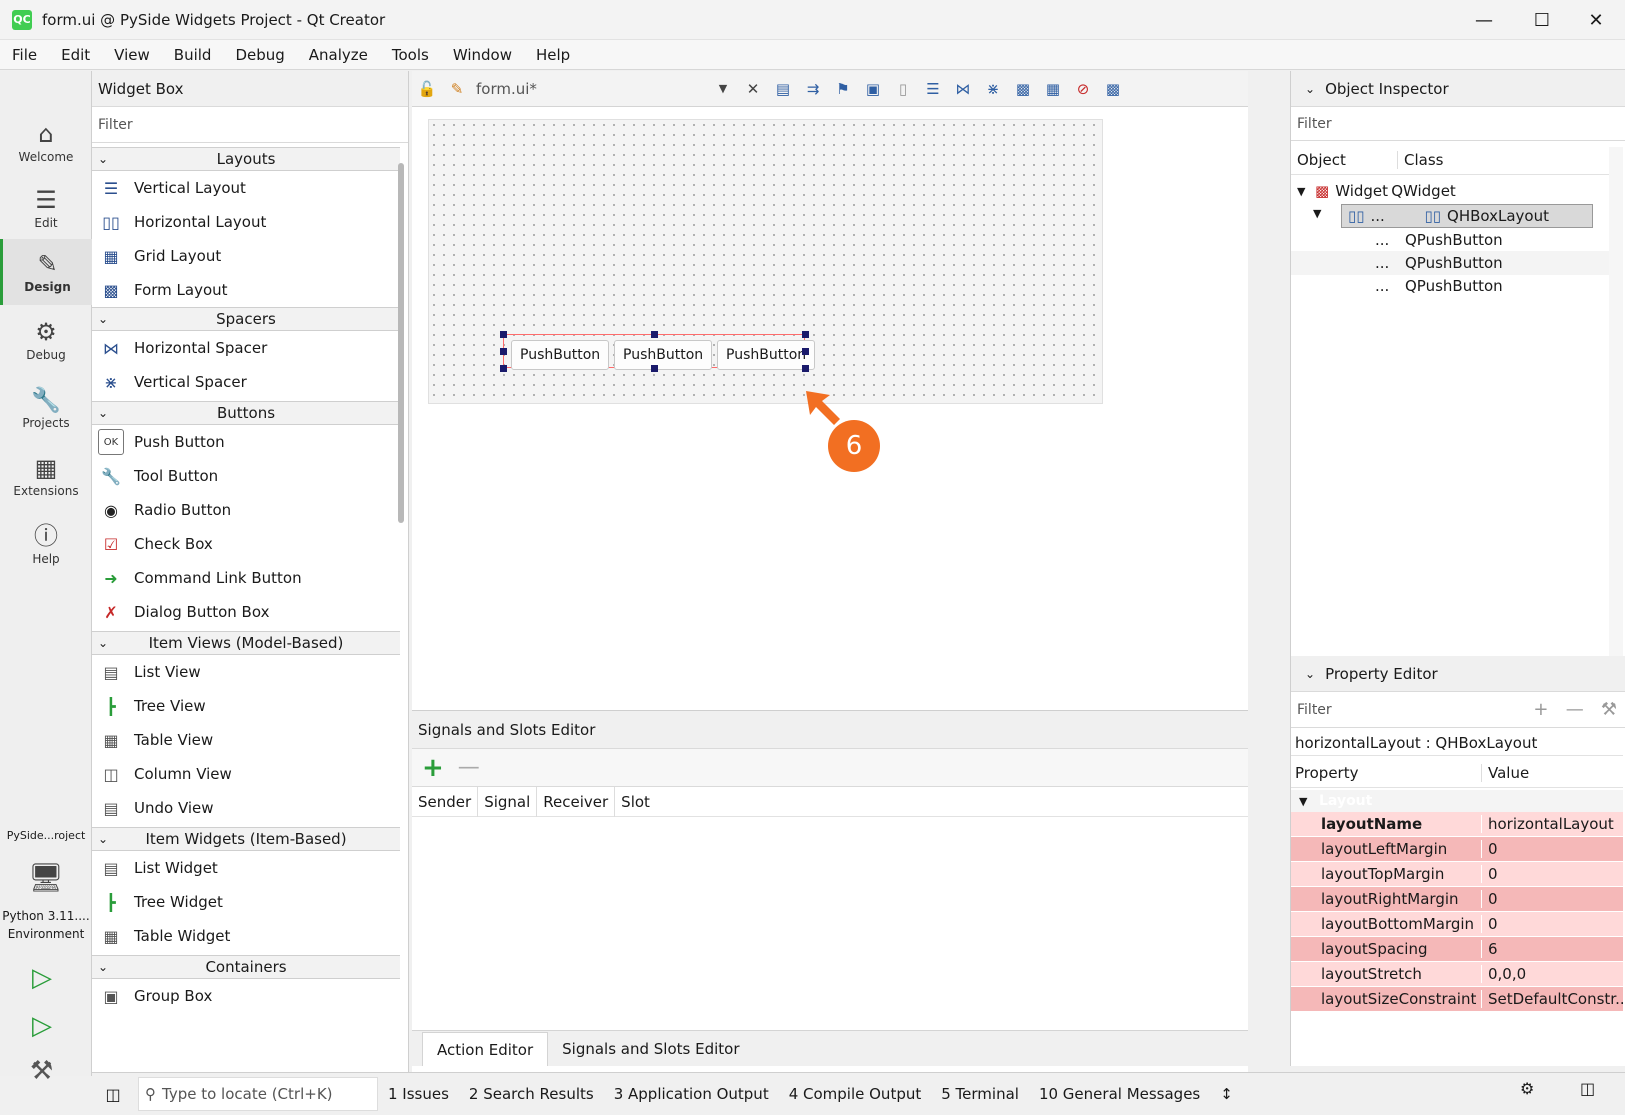  I want to click on mode-welcome: ⌂ Welcome, so click(46, 142).